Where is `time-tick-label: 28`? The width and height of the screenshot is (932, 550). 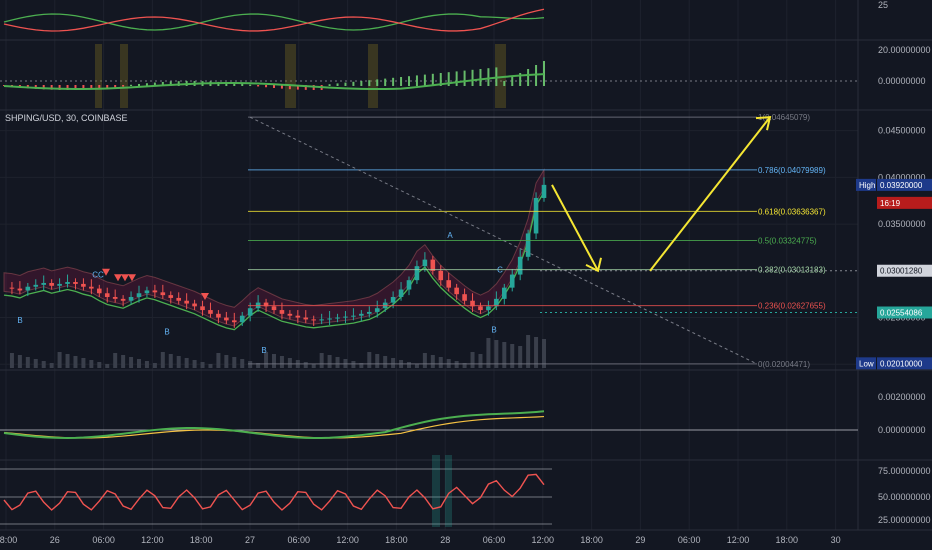
time-tick-label: 28 is located at coordinates (445, 540).